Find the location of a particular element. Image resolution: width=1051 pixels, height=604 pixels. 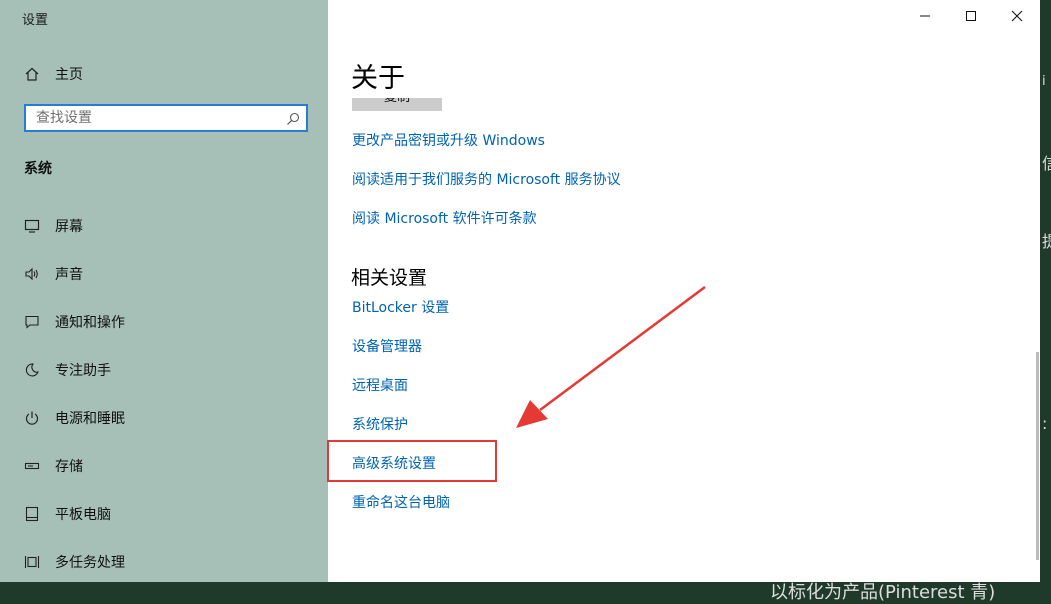

annotation-arrow is located at coordinates (611, 356).